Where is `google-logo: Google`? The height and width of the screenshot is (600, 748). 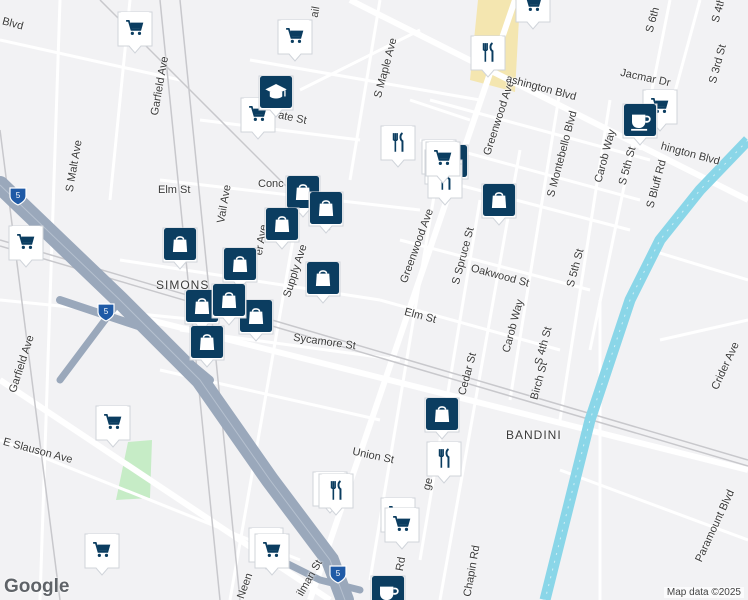
google-logo: Google is located at coordinates (36, 587).